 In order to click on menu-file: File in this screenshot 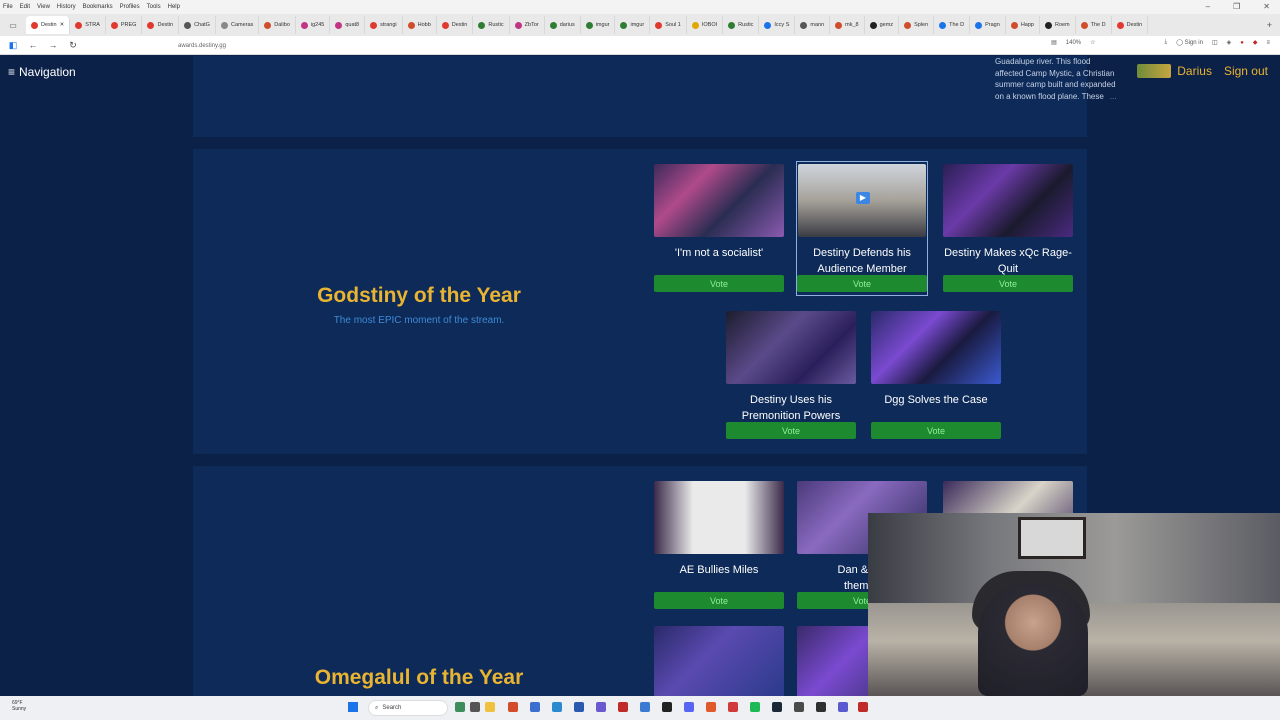, I will do `click(8, 7)`.